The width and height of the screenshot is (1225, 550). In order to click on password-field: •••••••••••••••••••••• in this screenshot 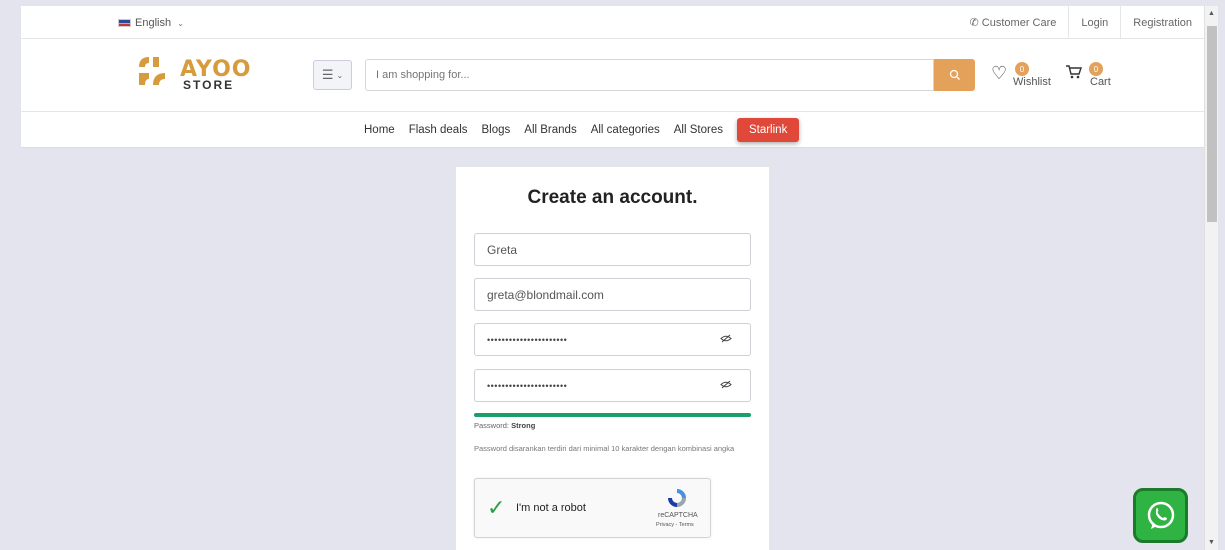, I will do `click(612, 339)`.